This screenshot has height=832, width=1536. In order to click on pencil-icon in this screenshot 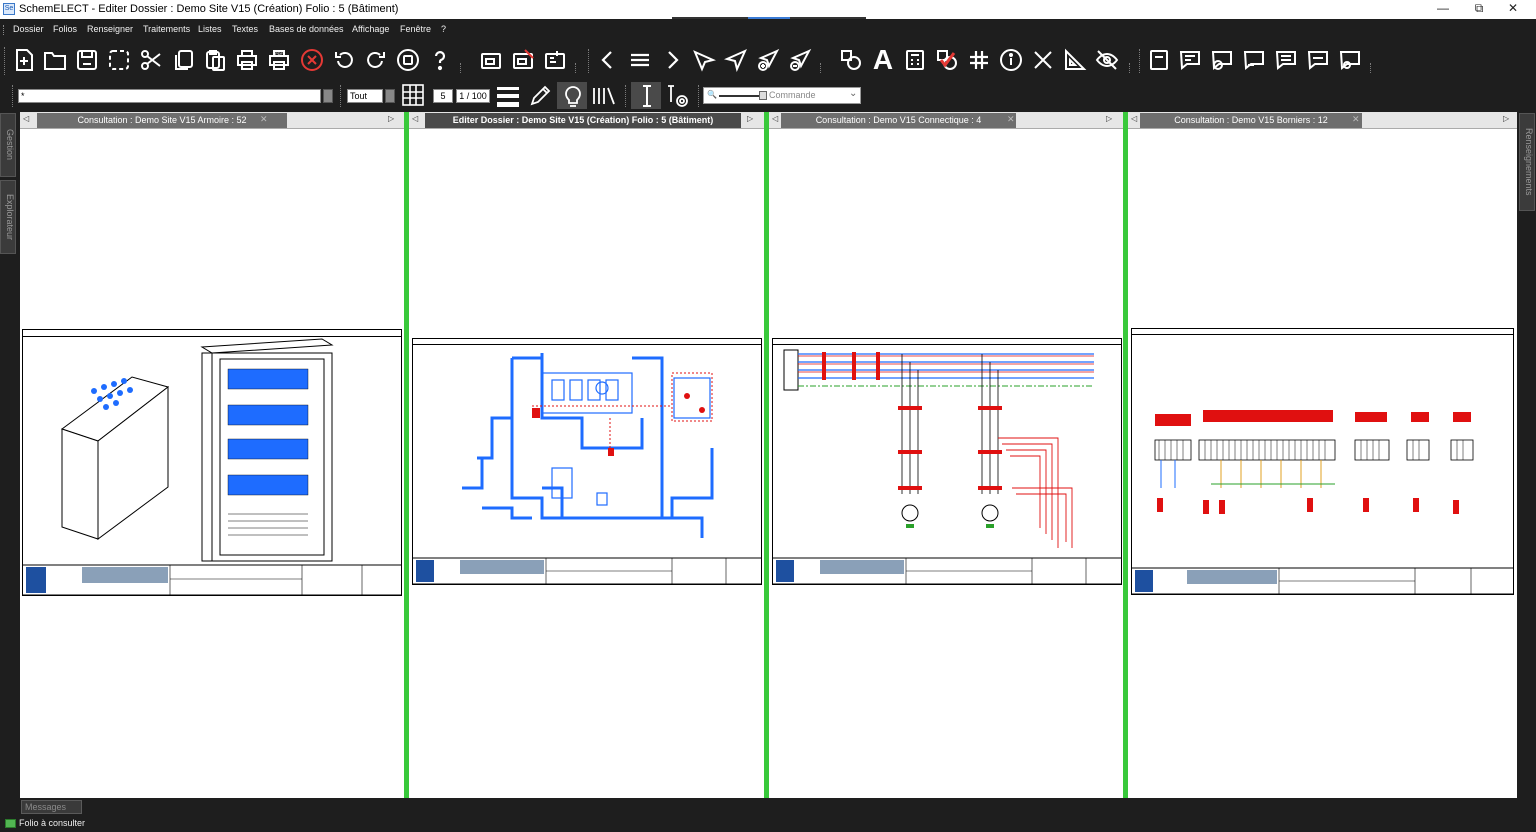, I will do `click(540, 96)`.